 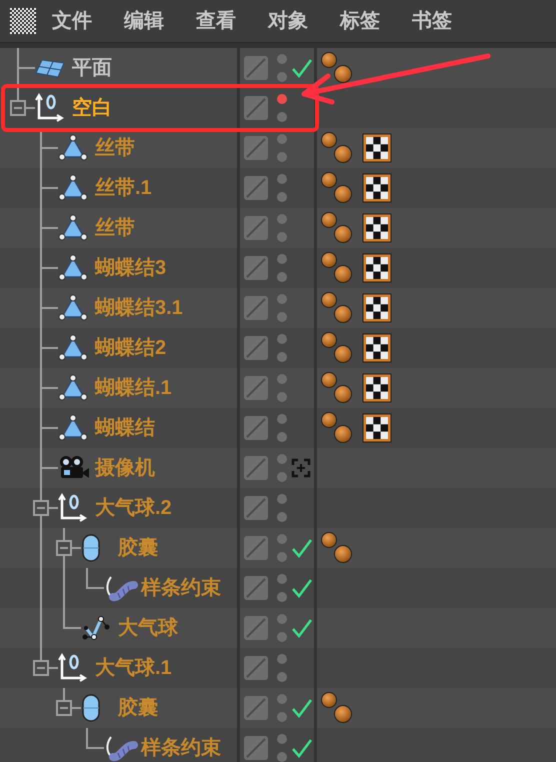 I want to click on object-name: 蝴蝶结3.1, so click(x=139, y=308).